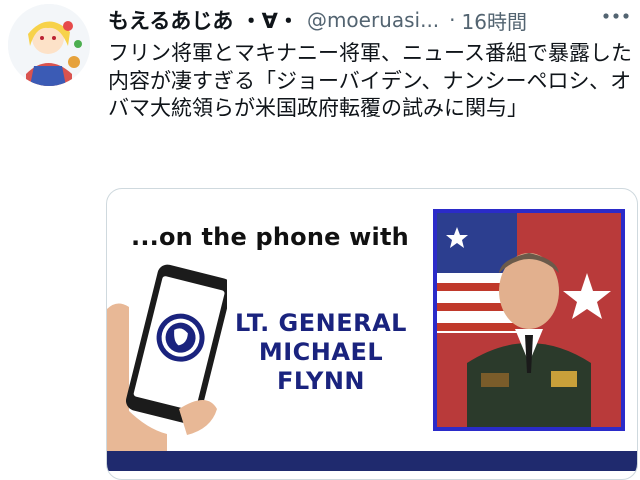 The image size is (640, 480). I want to click on guest-title-line2: MICHAEL FLYNN, so click(321, 366).